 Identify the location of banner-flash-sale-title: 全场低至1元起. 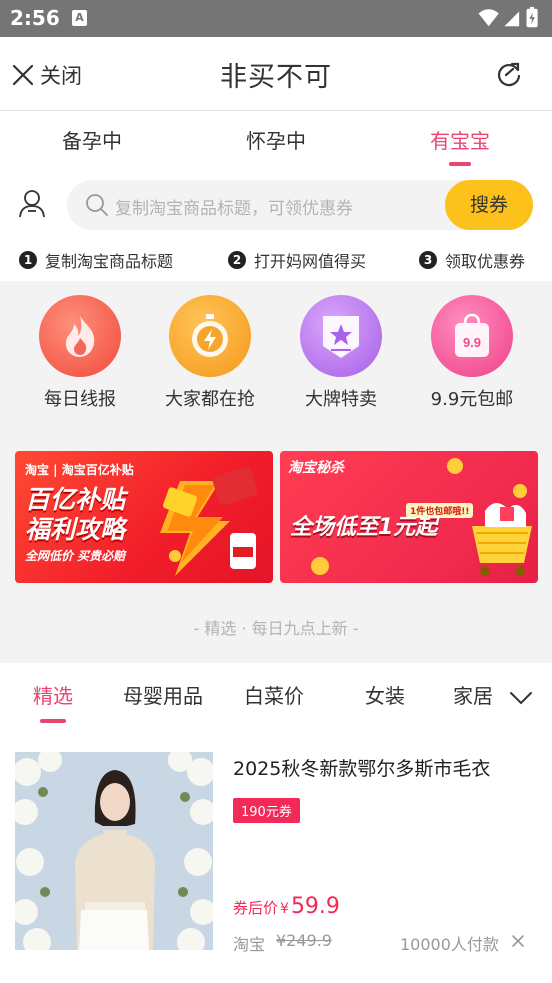
(364, 527).